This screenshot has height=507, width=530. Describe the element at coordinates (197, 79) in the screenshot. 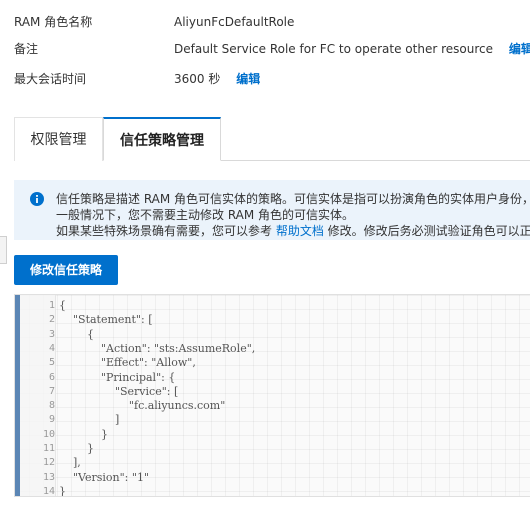

I see `session-duration: 3600 秒` at that location.